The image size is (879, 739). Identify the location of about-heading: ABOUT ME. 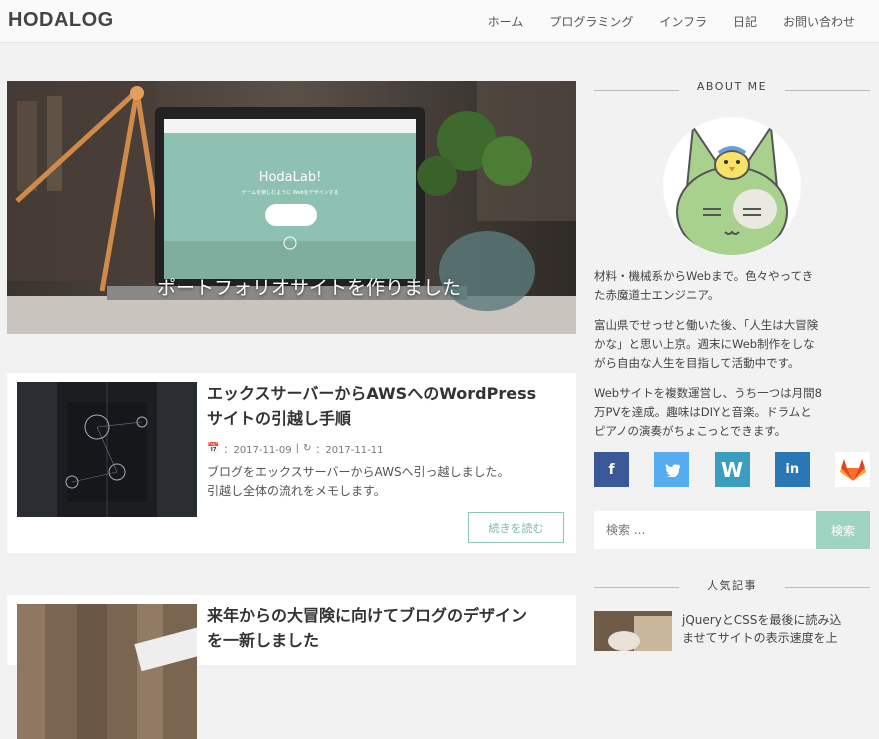
(732, 90).